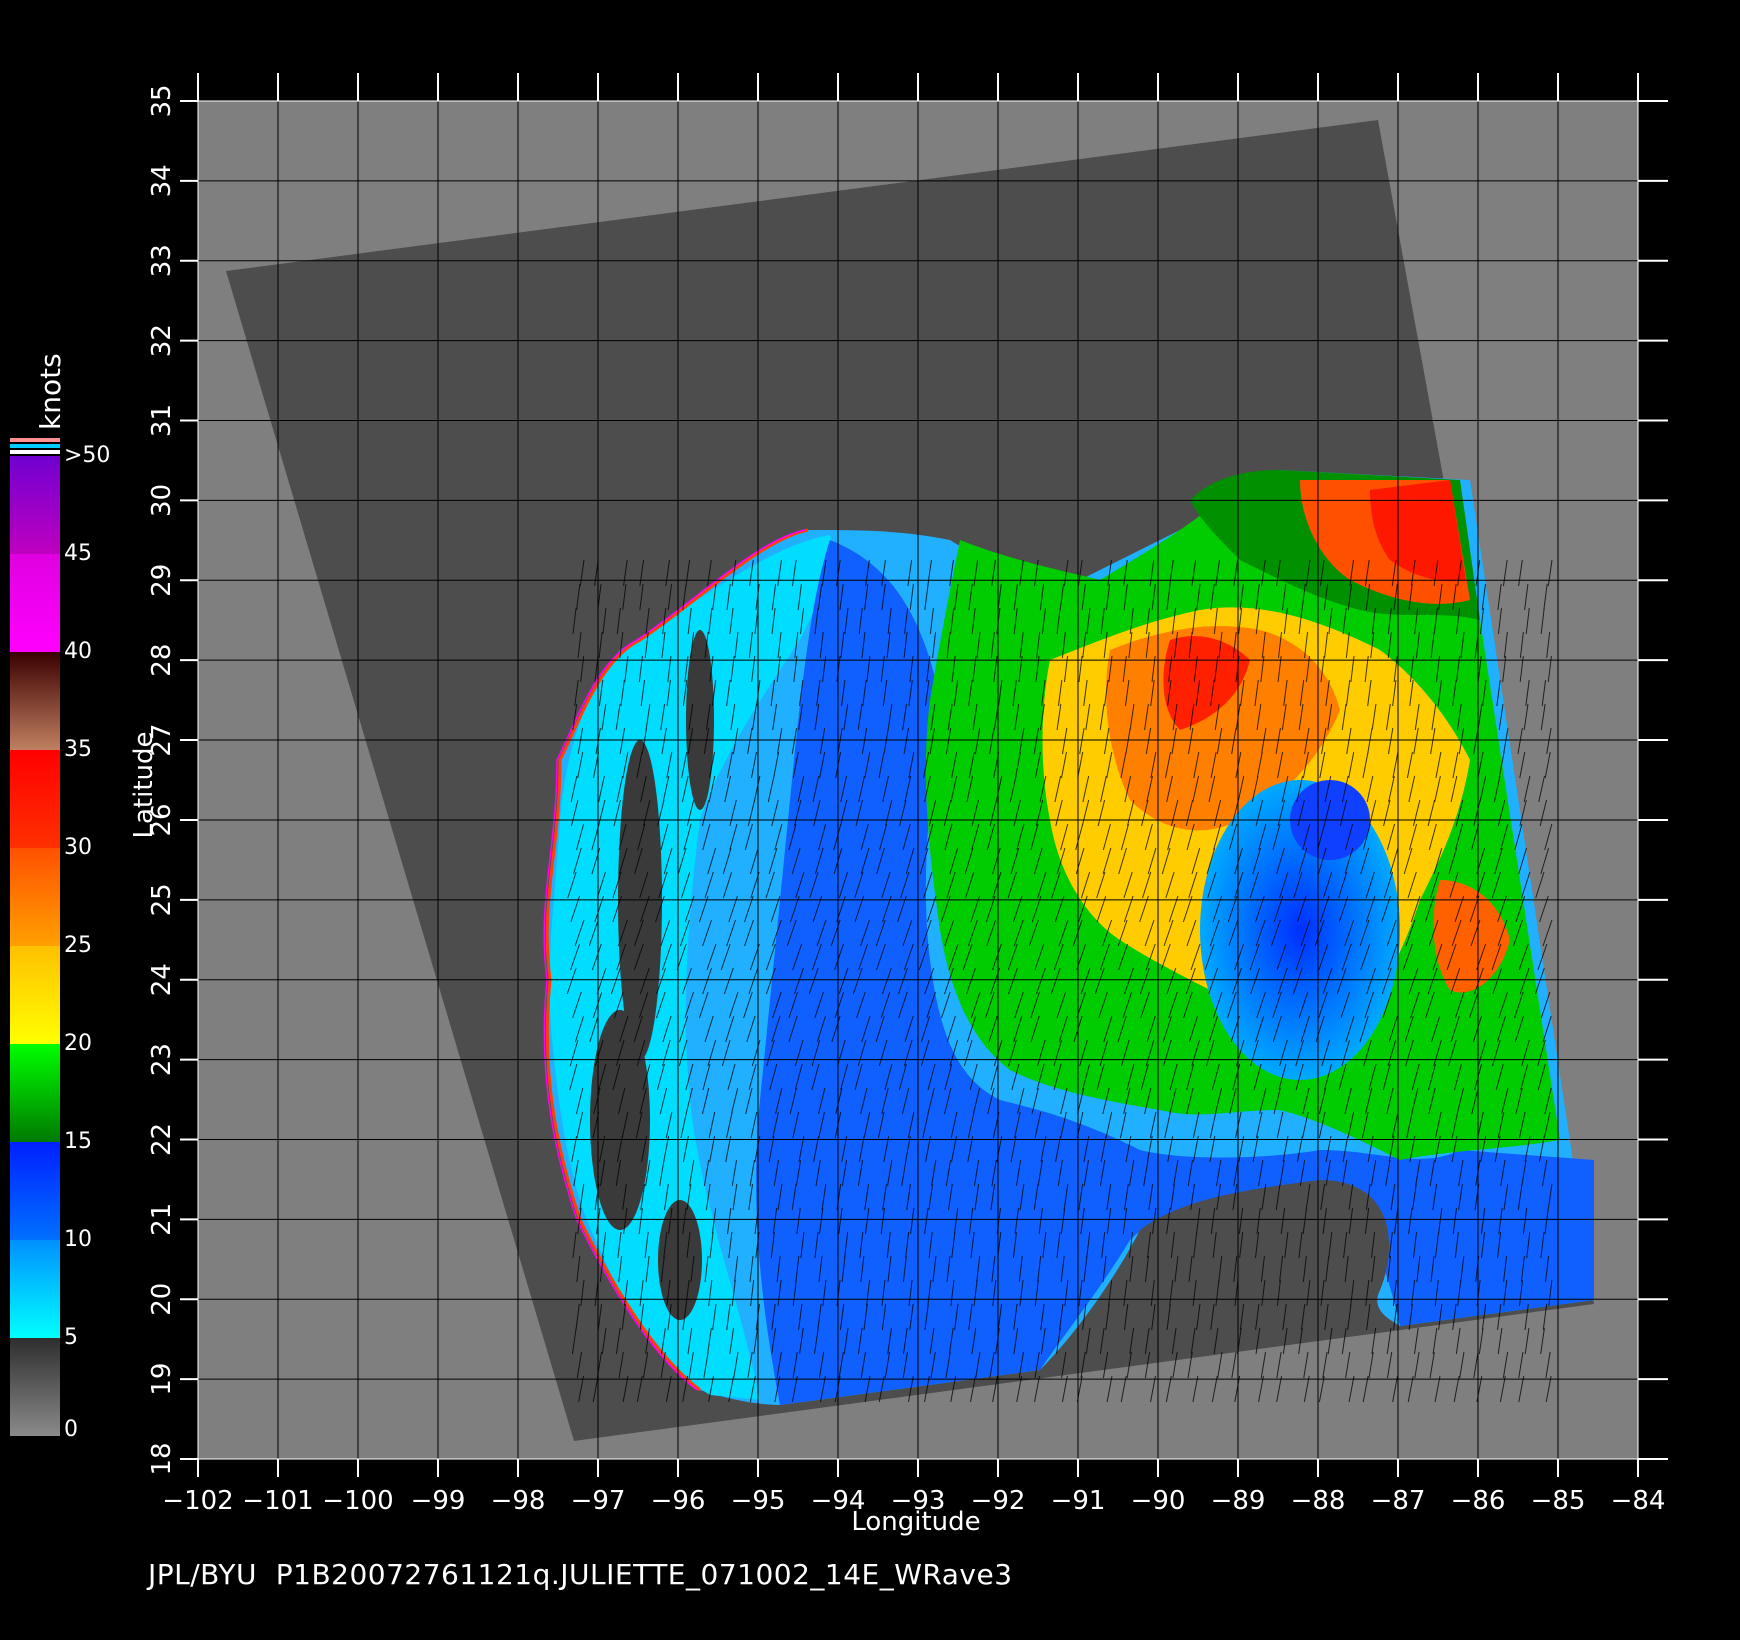  What do you see at coordinates (162, 180) in the screenshot?
I see `lat-tick-label: 34` at bounding box center [162, 180].